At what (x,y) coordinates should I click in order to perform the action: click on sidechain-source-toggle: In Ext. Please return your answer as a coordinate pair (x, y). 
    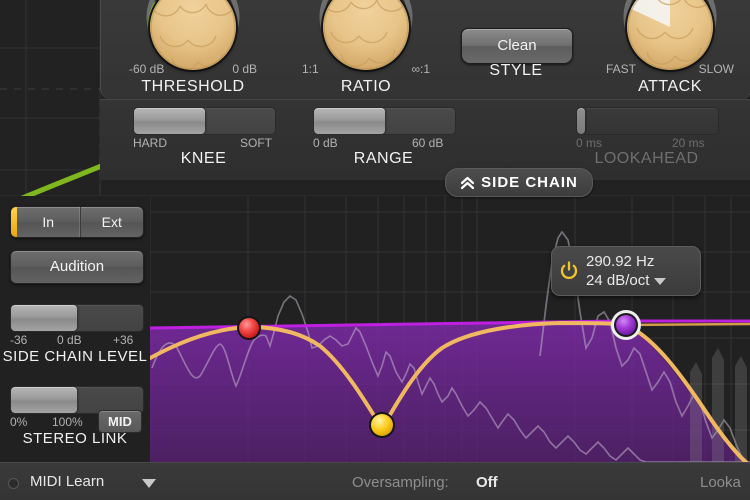
    Looking at the image, I should click on (77, 222).